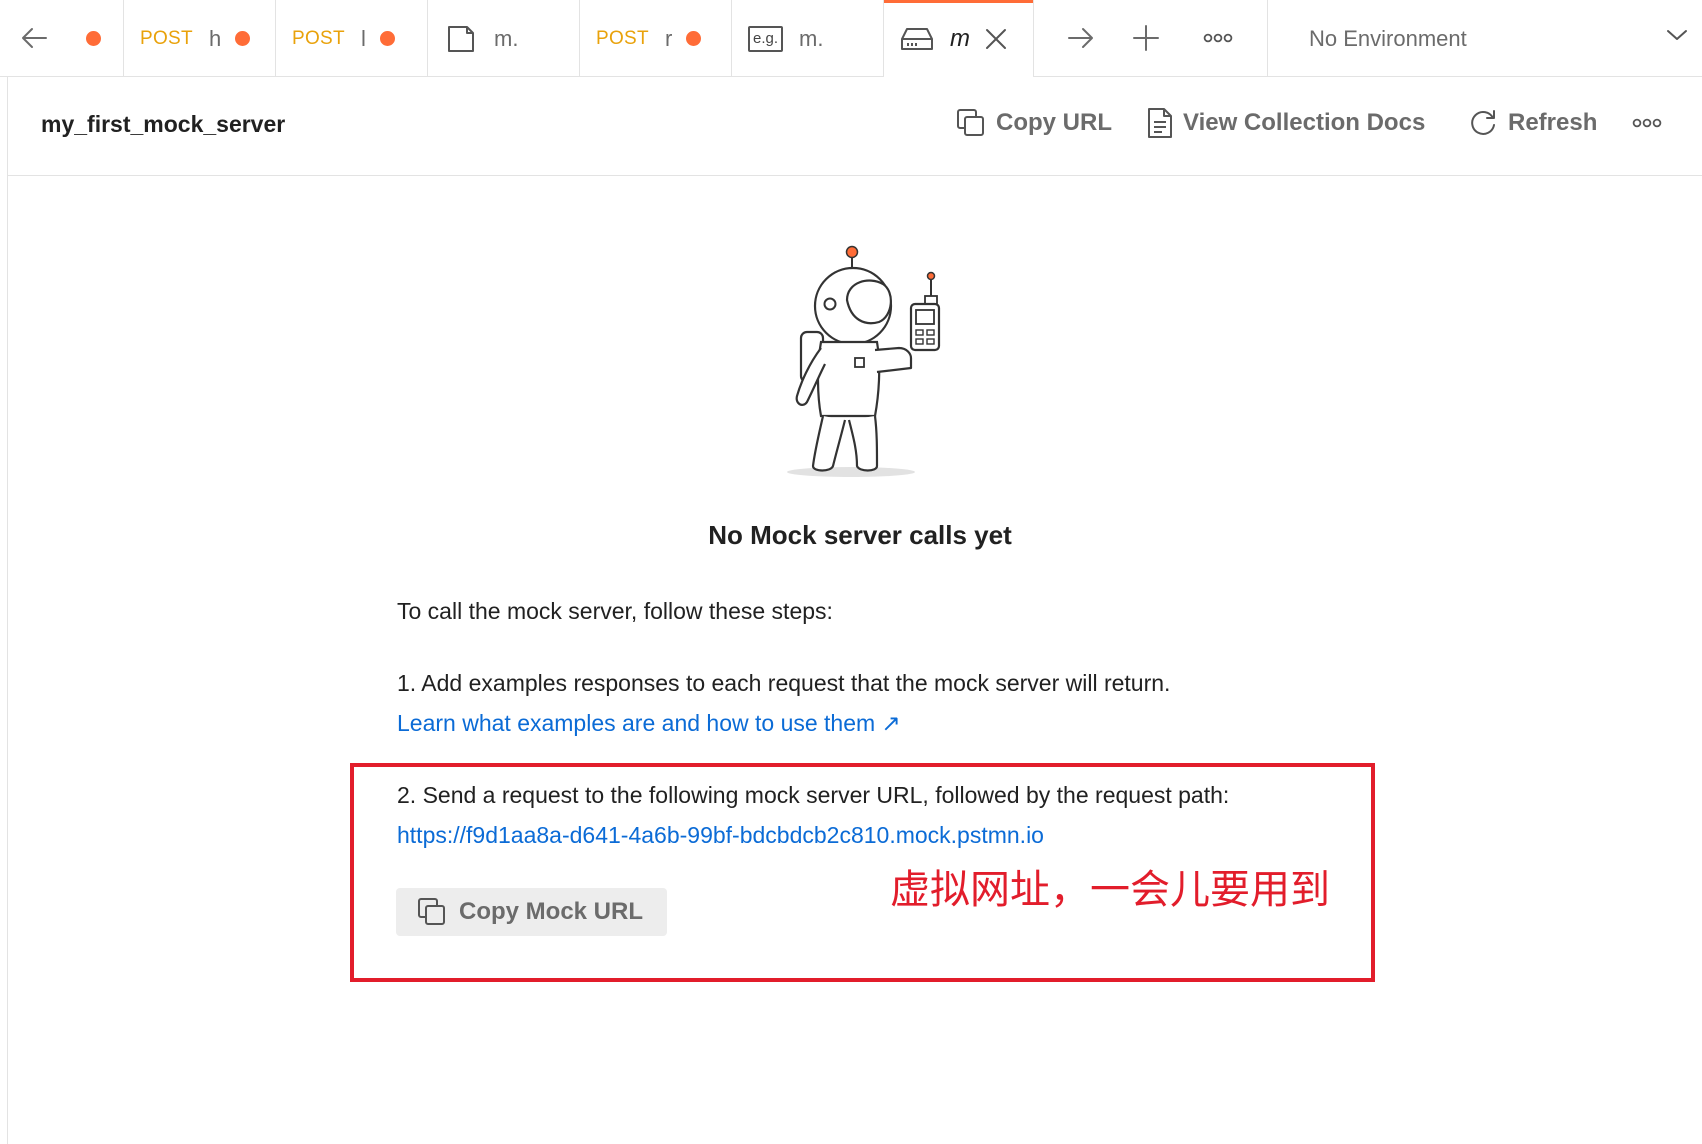 This screenshot has height=1144, width=1702. What do you see at coordinates (1483, 122) in the screenshot?
I see `refresh-icon` at bounding box center [1483, 122].